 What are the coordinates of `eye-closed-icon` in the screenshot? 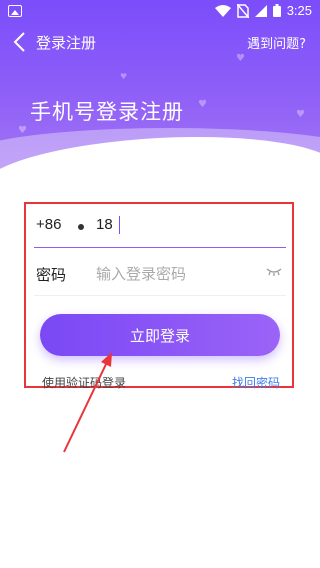 It's located at (274, 272).